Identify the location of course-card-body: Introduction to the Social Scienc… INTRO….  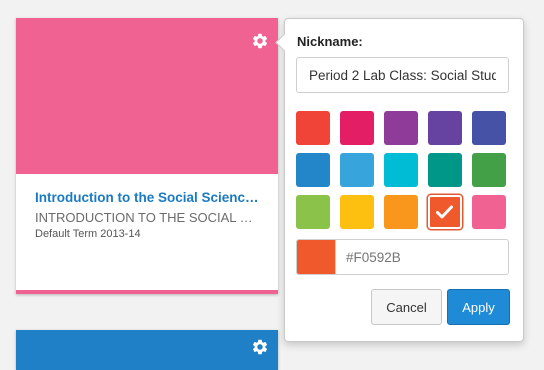
(149, 215).